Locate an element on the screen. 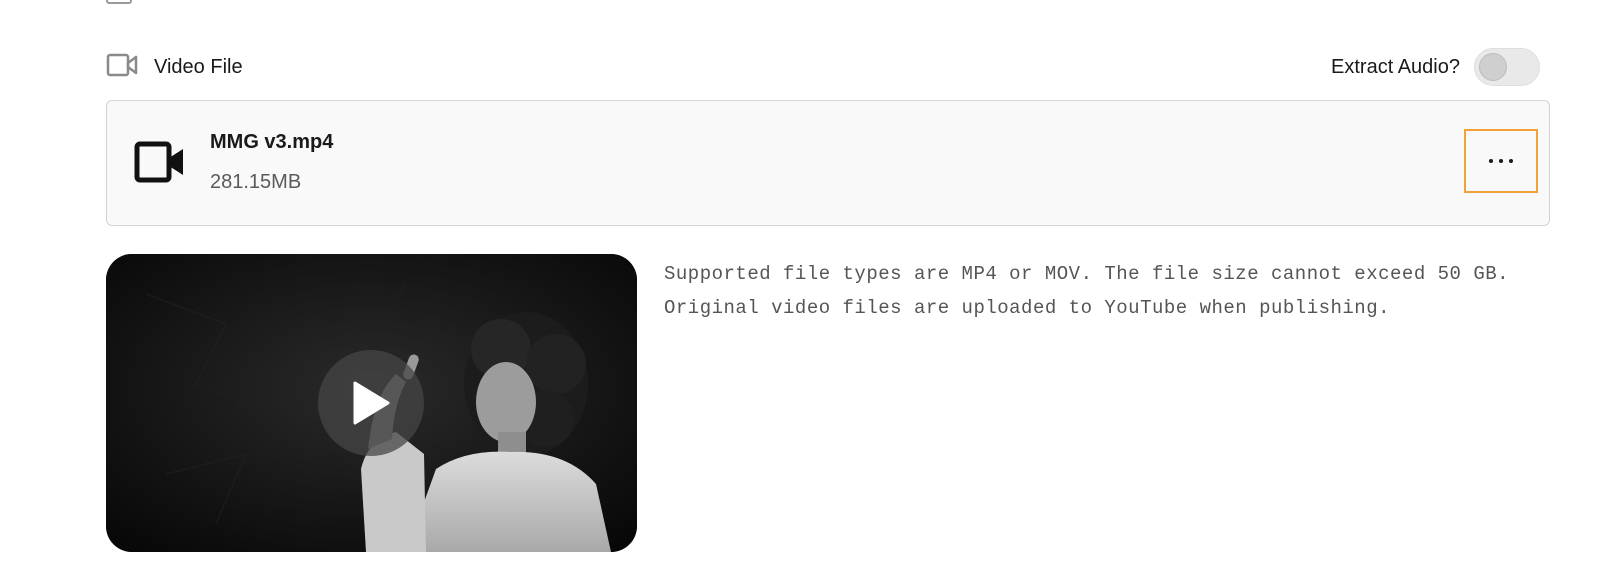 The height and width of the screenshot is (577, 1600). section-title-group: Video File is located at coordinates (174, 67).